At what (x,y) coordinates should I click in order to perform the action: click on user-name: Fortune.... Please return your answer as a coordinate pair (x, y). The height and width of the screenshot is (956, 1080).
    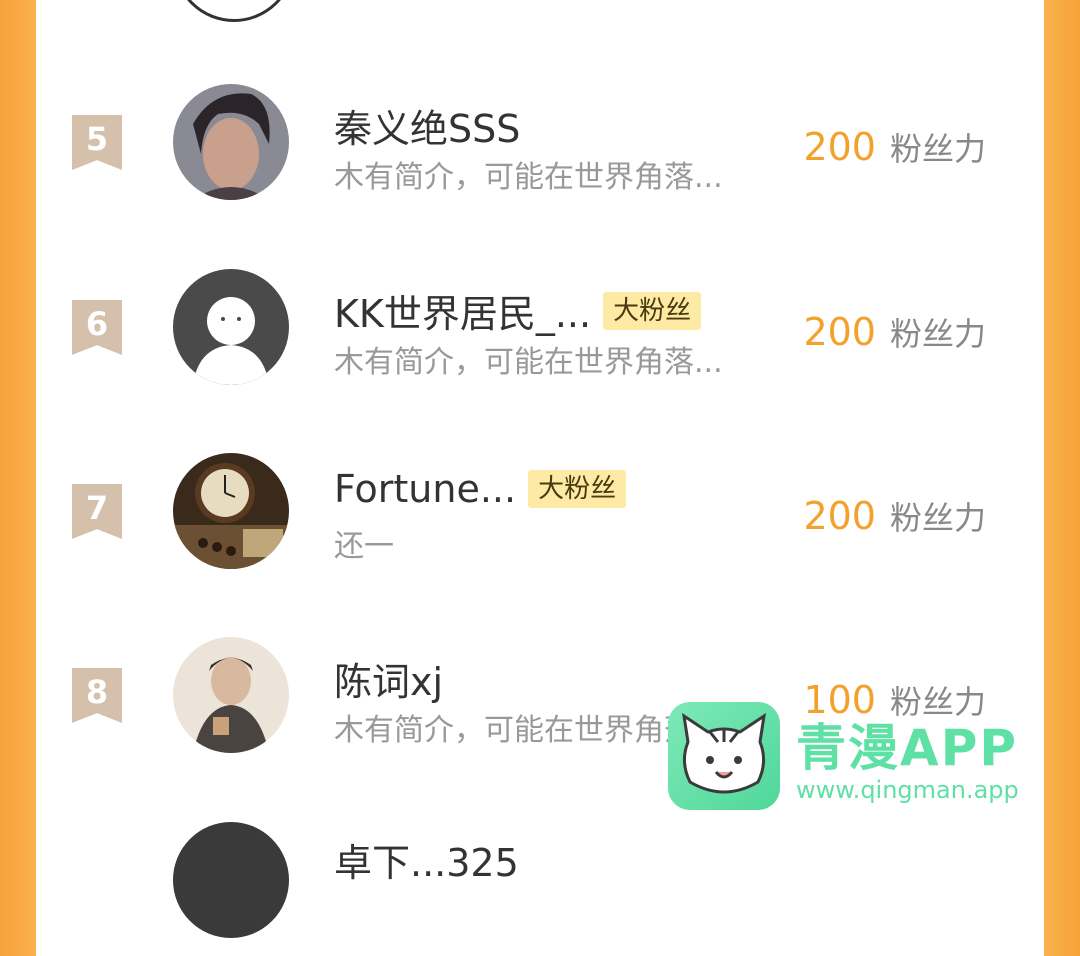
    Looking at the image, I should click on (425, 489).